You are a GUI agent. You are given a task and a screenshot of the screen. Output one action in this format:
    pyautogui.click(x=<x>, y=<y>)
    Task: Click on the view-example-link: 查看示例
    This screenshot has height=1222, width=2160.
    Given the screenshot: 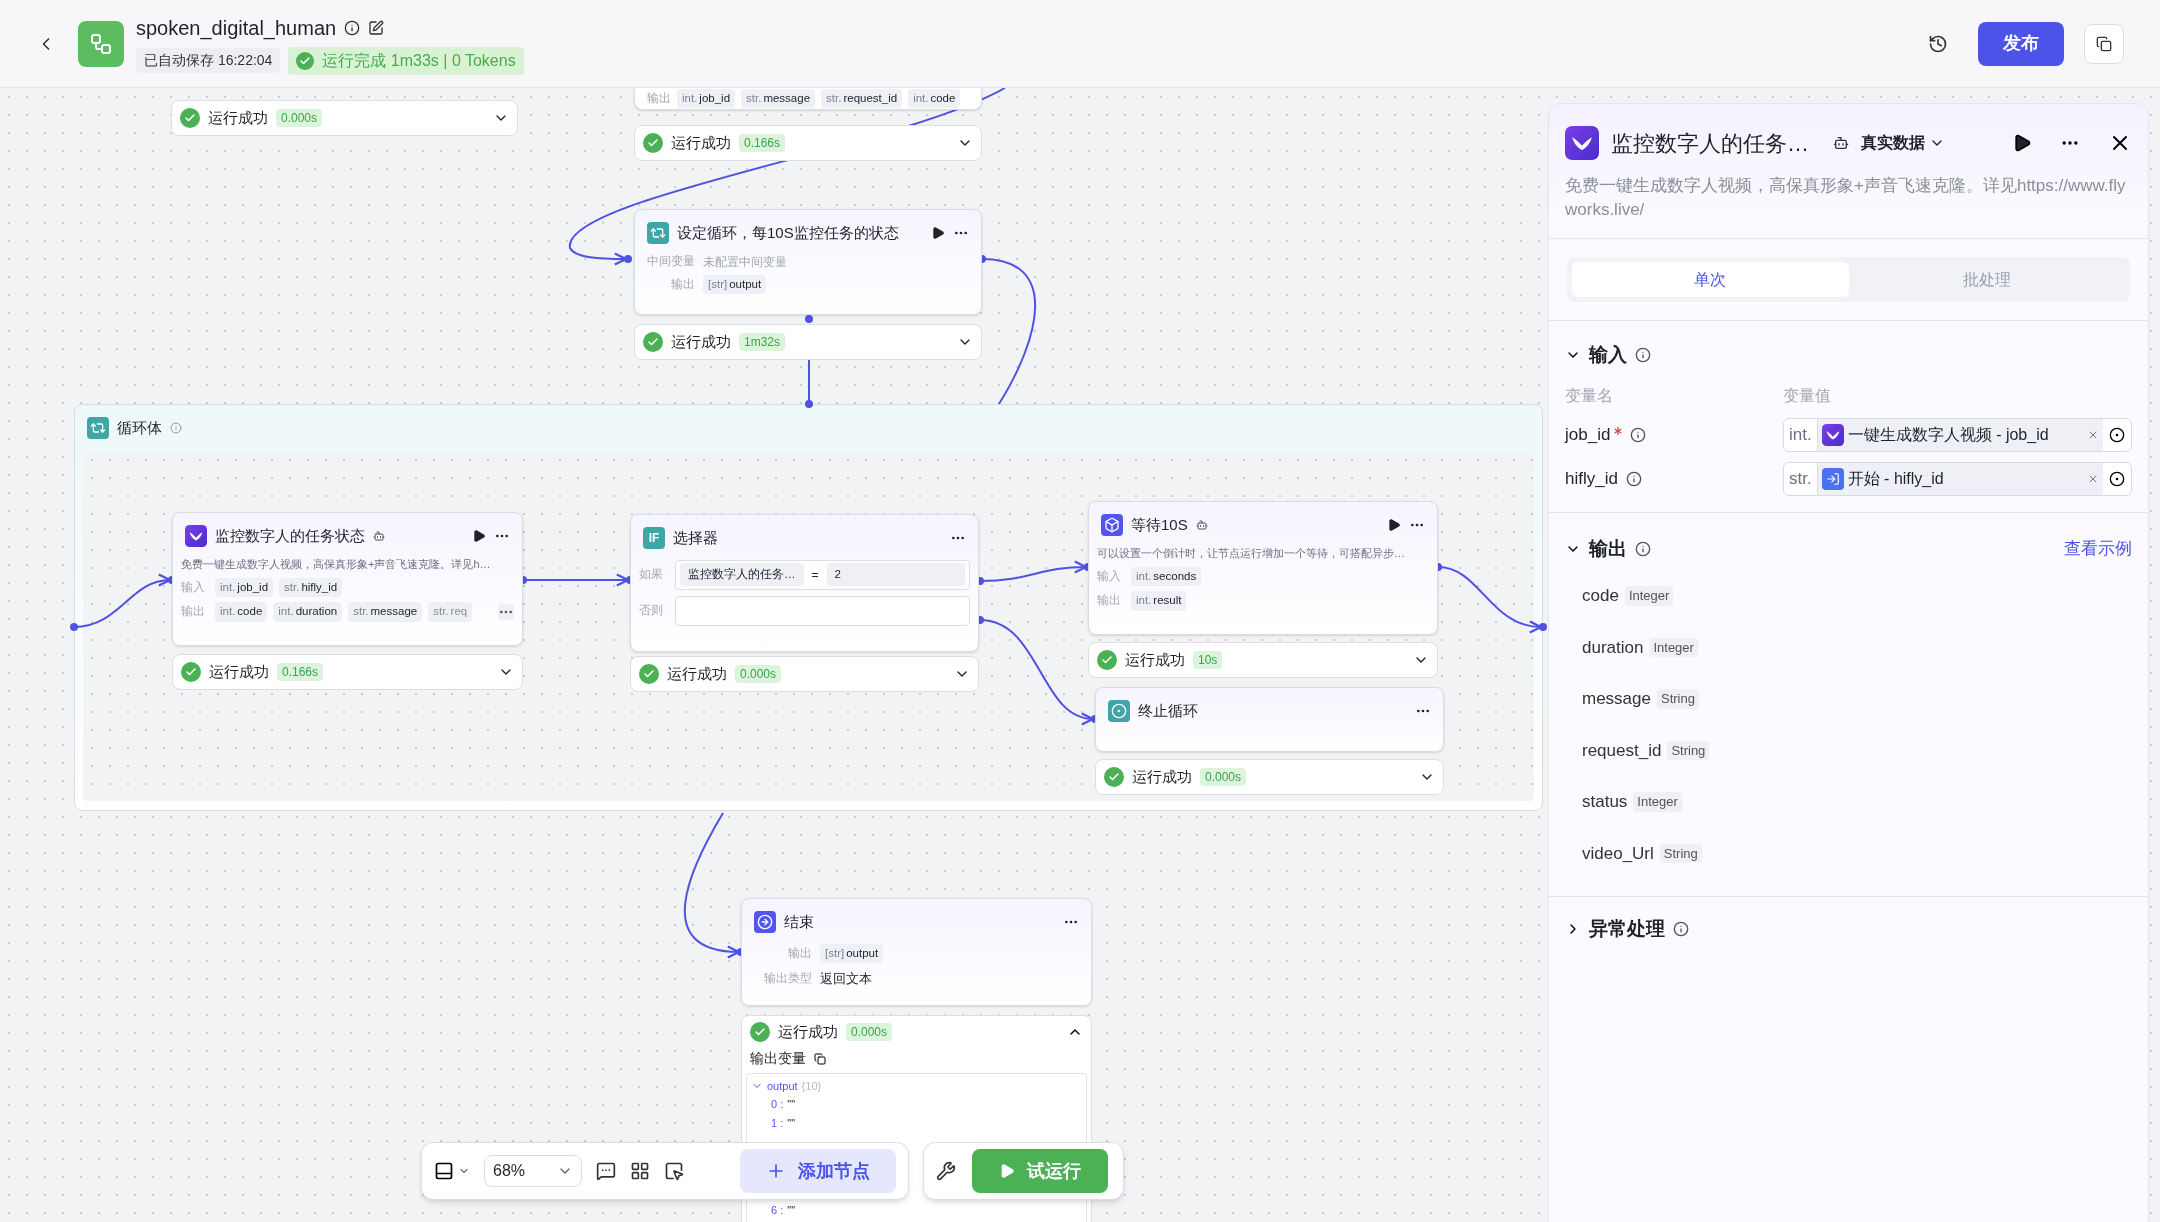 What is the action you would take?
    pyautogui.click(x=2098, y=549)
    